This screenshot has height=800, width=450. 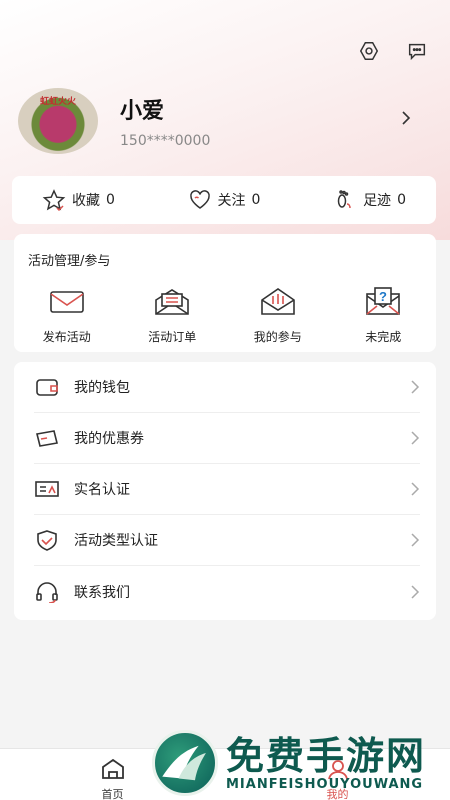 What do you see at coordinates (393, 51) in the screenshot?
I see `top-actions` at bounding box center [393, 51].